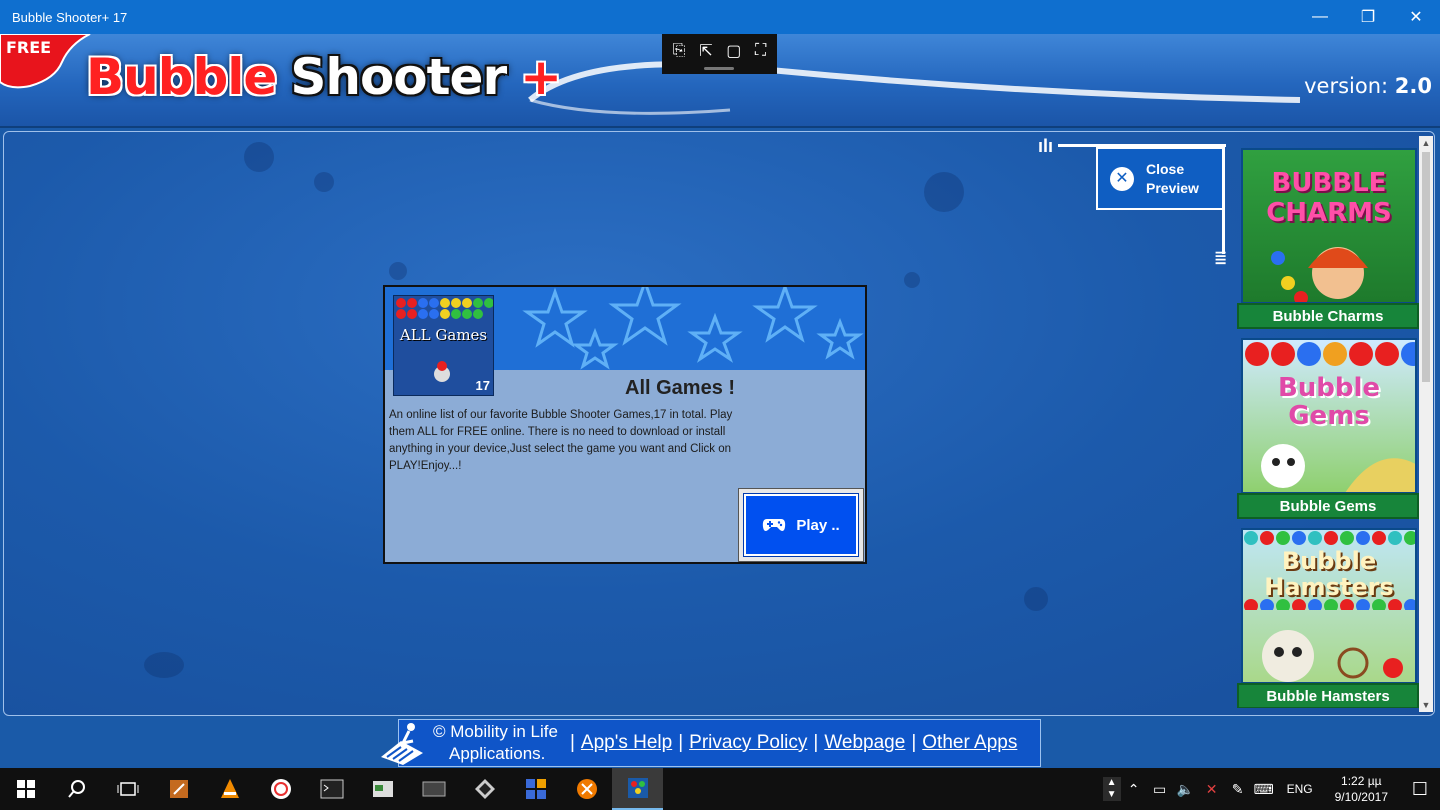 This screenshot has height=810, width=1440. What do you see at coordinates (331, 789) in the screenshot?
I see `terminal-icon` at bounding box center [331, 789].